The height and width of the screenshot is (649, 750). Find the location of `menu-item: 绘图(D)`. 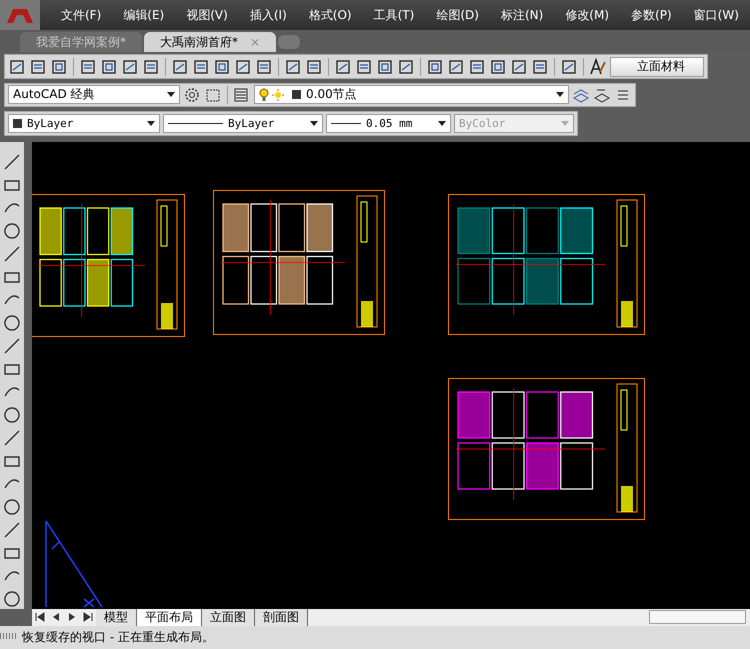

menu-item: 绘图(D) is located at coordinates (457, 15).